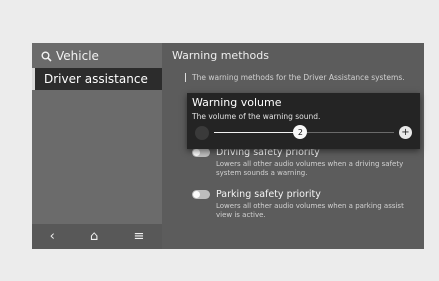 The width and height of the screenshot is (439, 281). I want to click on slider-thumb: 2, so click(300, 132).